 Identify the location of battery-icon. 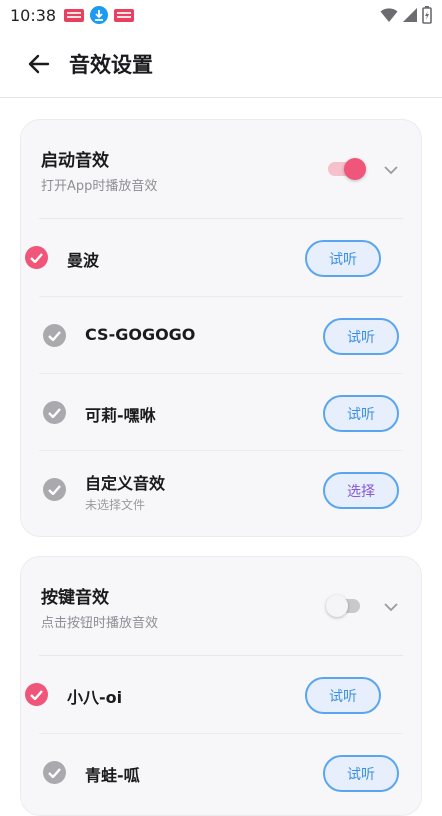
(427, 15).